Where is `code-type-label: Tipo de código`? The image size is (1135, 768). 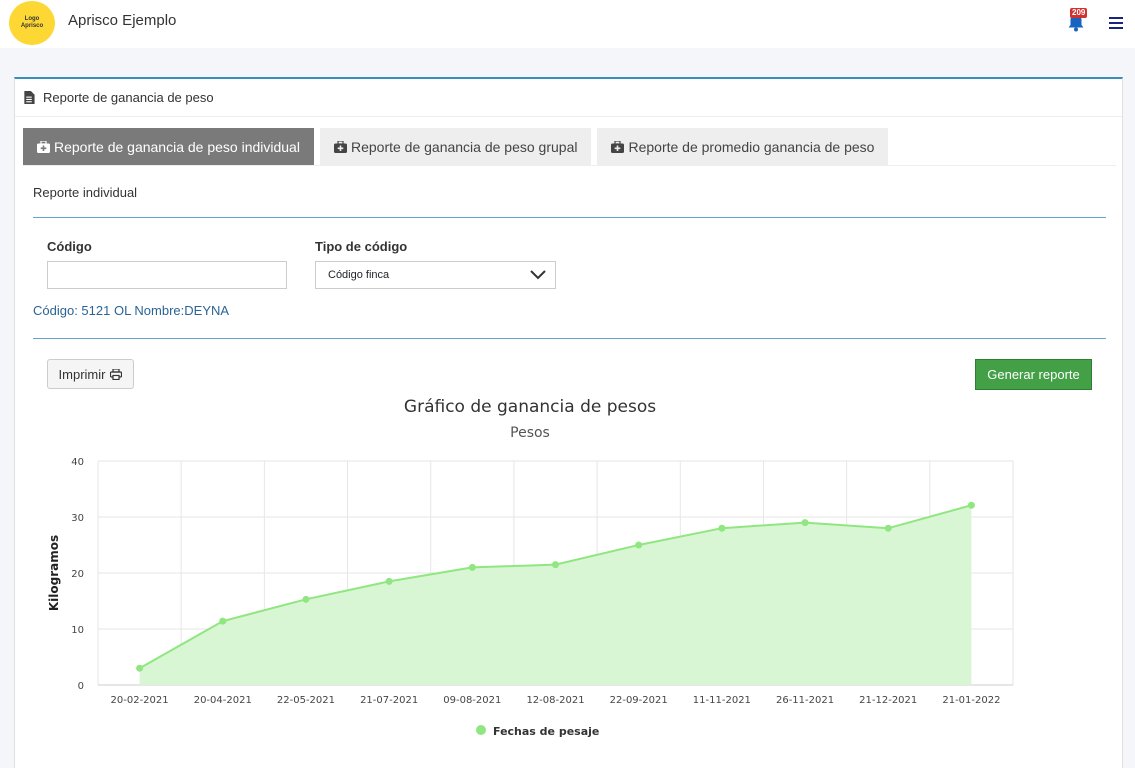
code-type-label: Tipo de código is located at coordinates (361, 246).